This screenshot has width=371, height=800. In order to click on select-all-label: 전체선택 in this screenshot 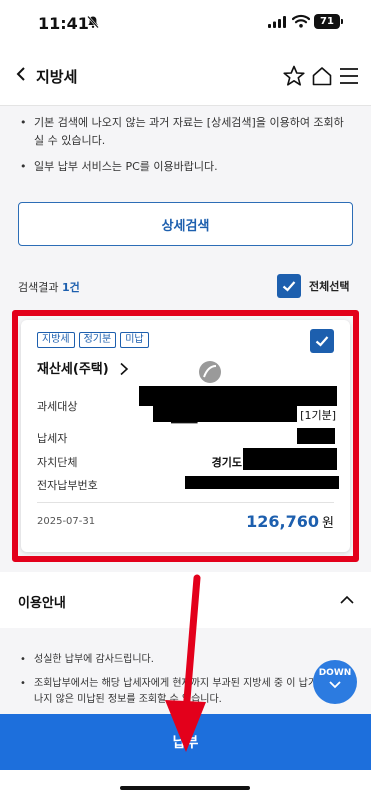, I will do `click(329, 286)`.